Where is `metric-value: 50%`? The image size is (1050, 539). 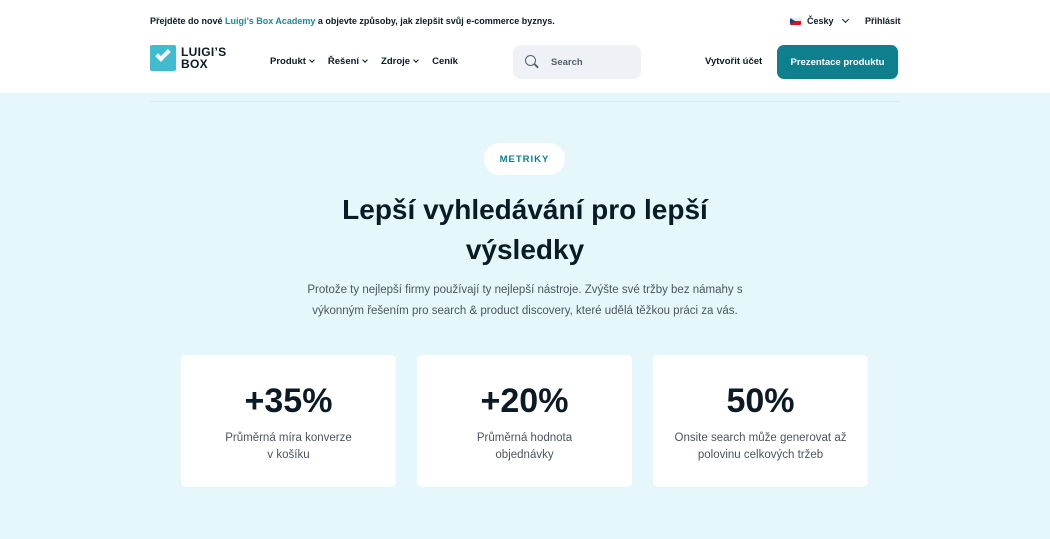 metric-value: 50% is located at coordinates (760, 401).